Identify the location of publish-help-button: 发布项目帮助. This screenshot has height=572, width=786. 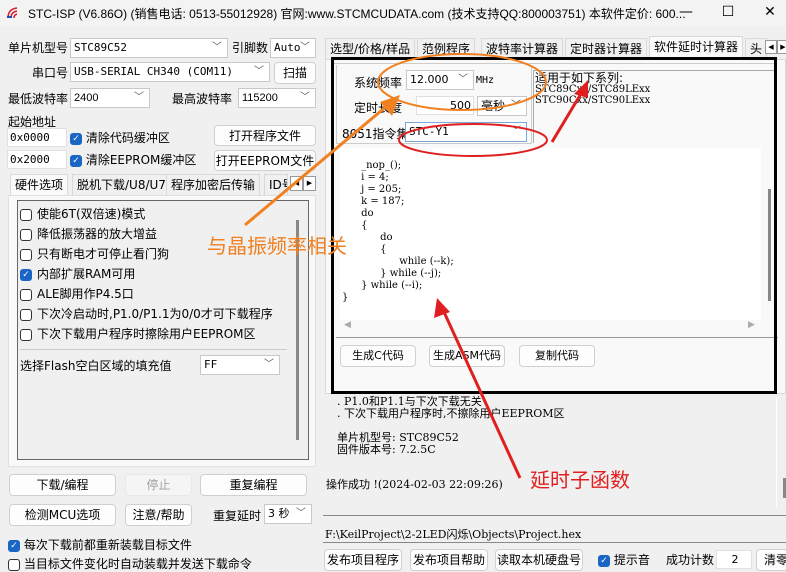
(449, 560).